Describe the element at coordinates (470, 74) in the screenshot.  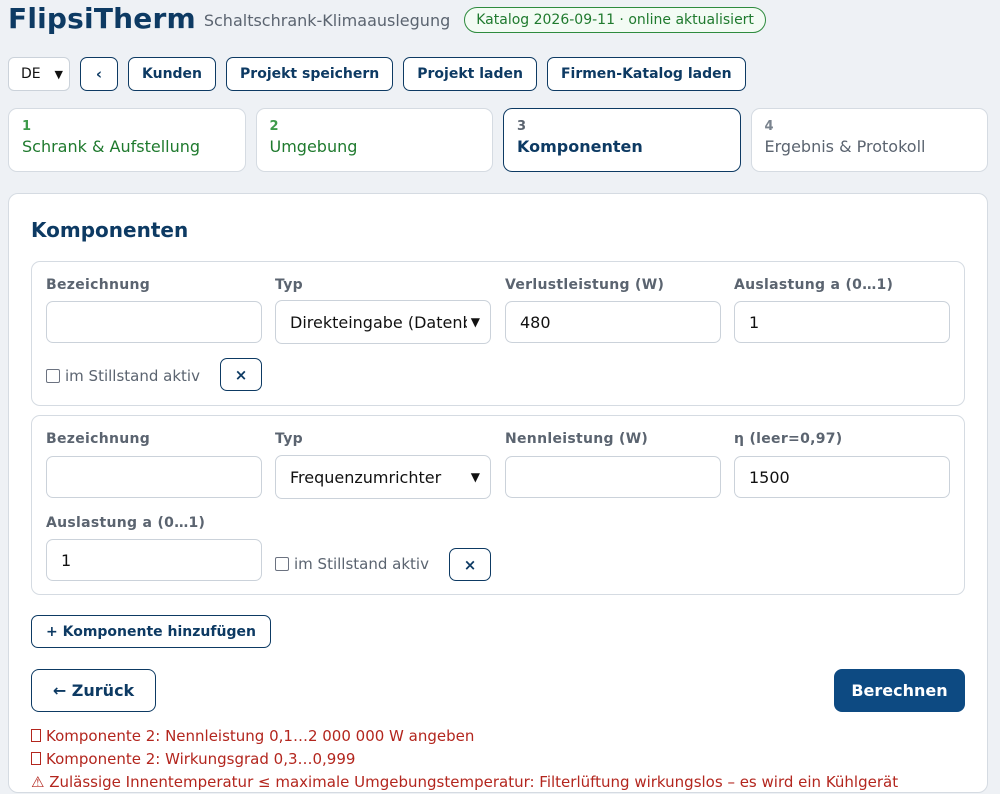
I see `load-project-button: Projekt laden` at that location.